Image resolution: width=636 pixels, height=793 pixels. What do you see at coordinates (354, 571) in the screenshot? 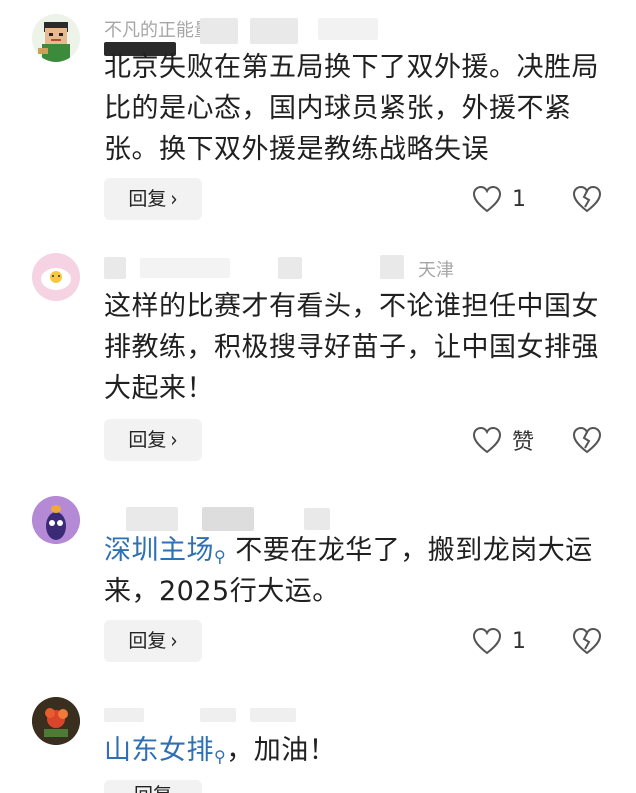
I see `comment-text: 深圳主场⚲ 不要在龙华了，搬到龙岗大运来，2025行大运。` at bounding box center [354, 571].